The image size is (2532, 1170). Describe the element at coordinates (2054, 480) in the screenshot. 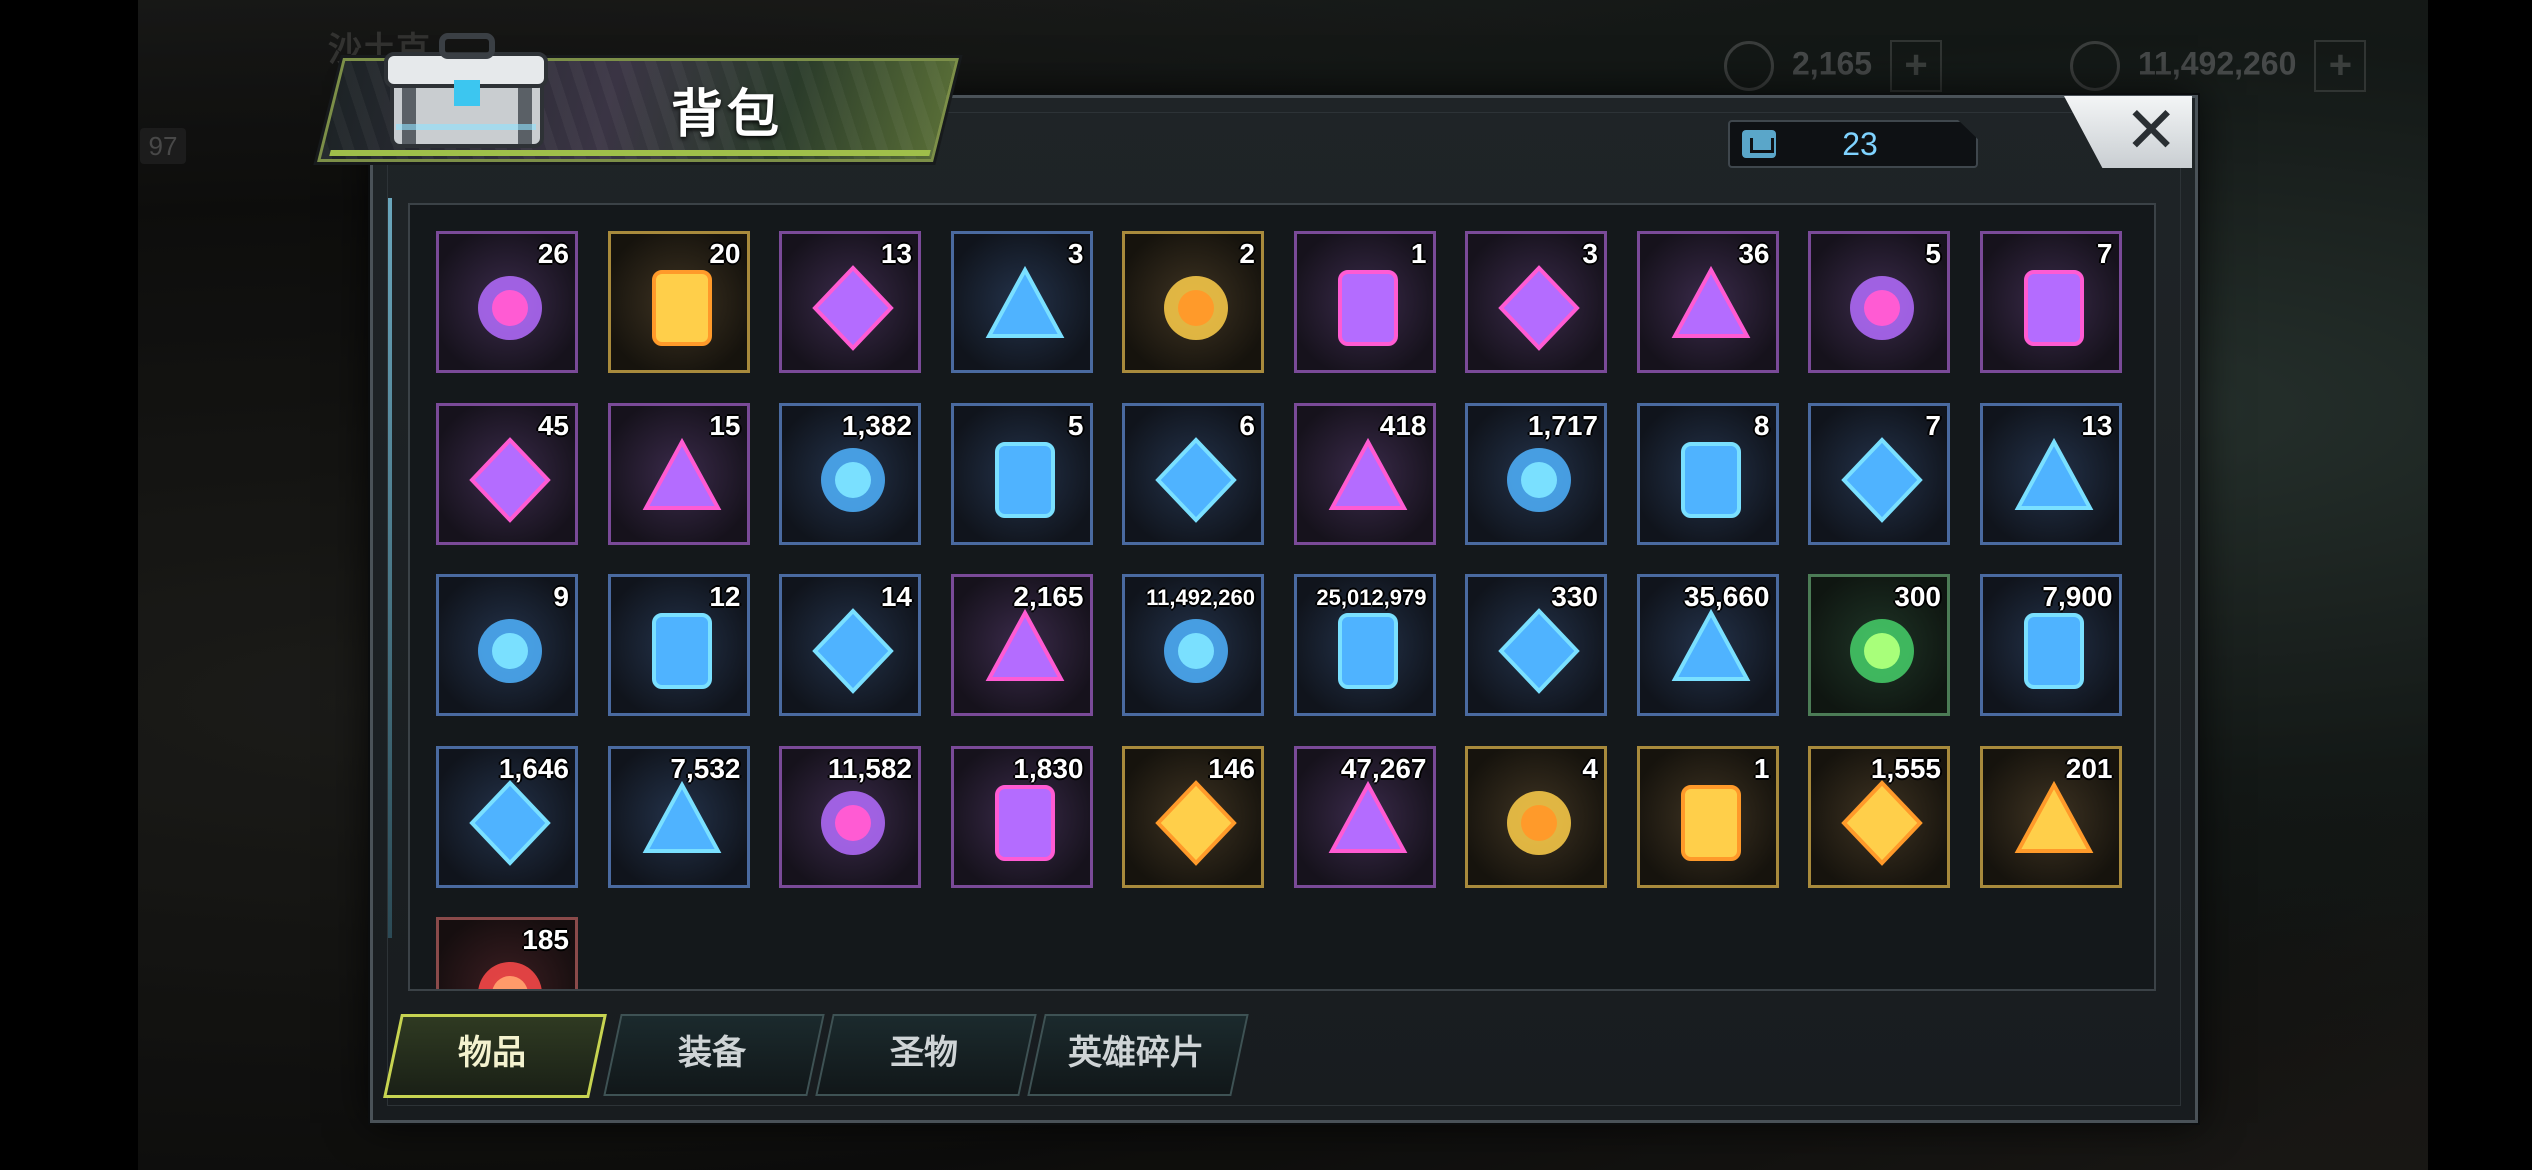

I see `swords-blueprint-icon` at that location.